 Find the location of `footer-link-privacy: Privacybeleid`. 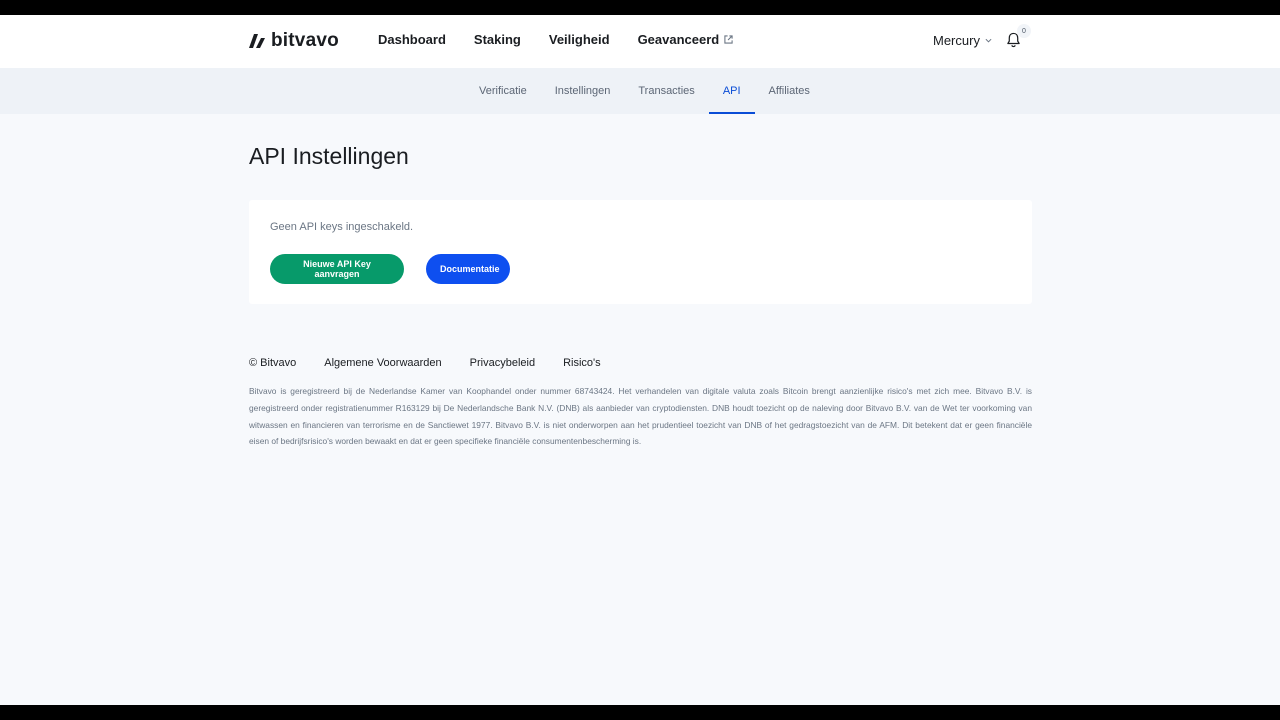

footer-link-privacy: Privacybeleid is located at coordinates (502, 363).